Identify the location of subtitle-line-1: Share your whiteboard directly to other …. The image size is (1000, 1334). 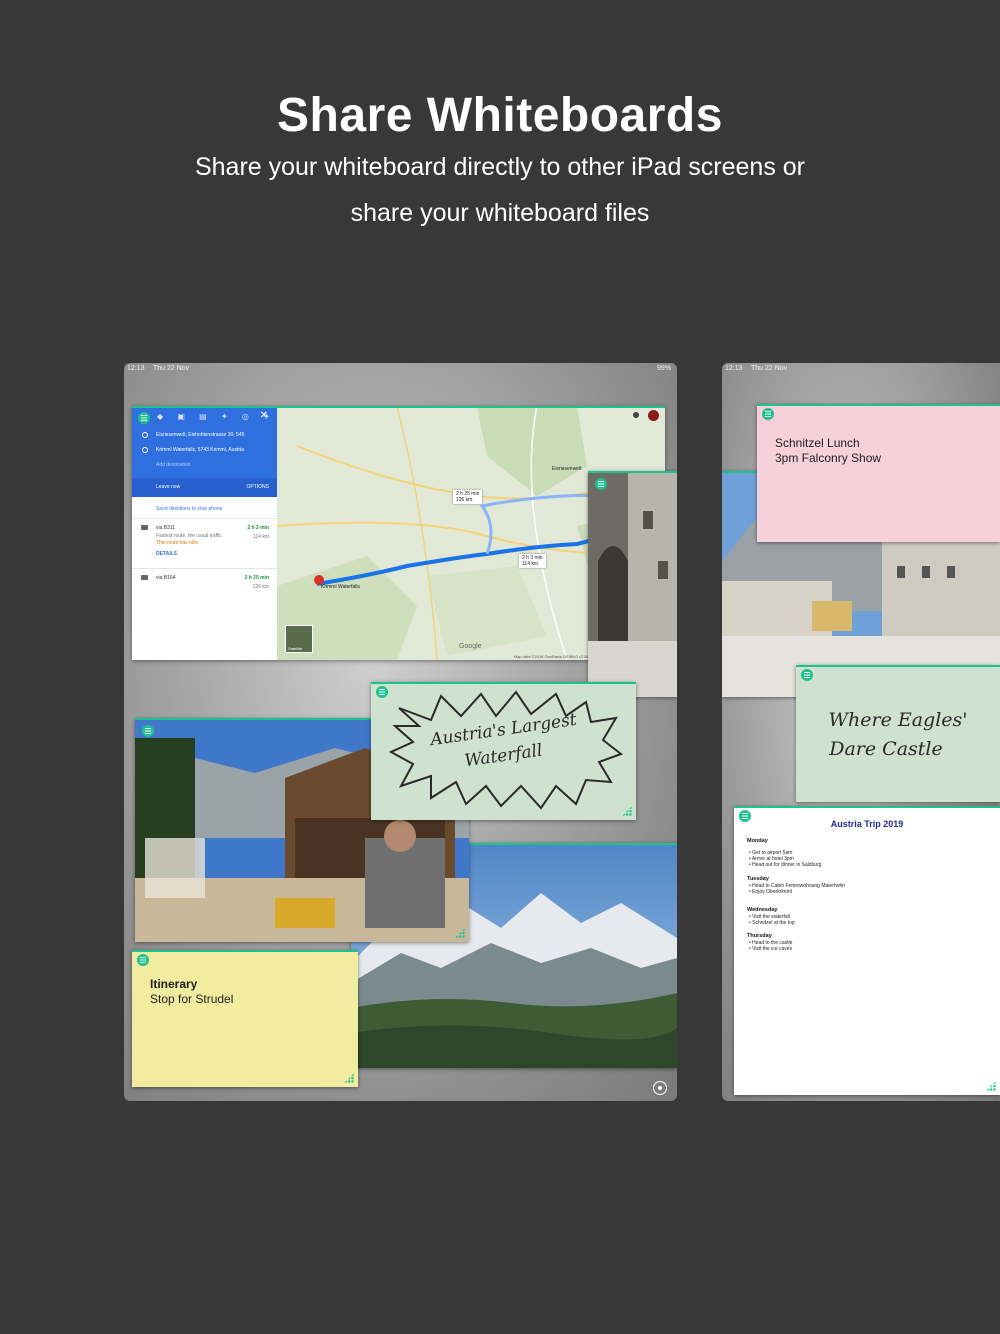
(500, 167).